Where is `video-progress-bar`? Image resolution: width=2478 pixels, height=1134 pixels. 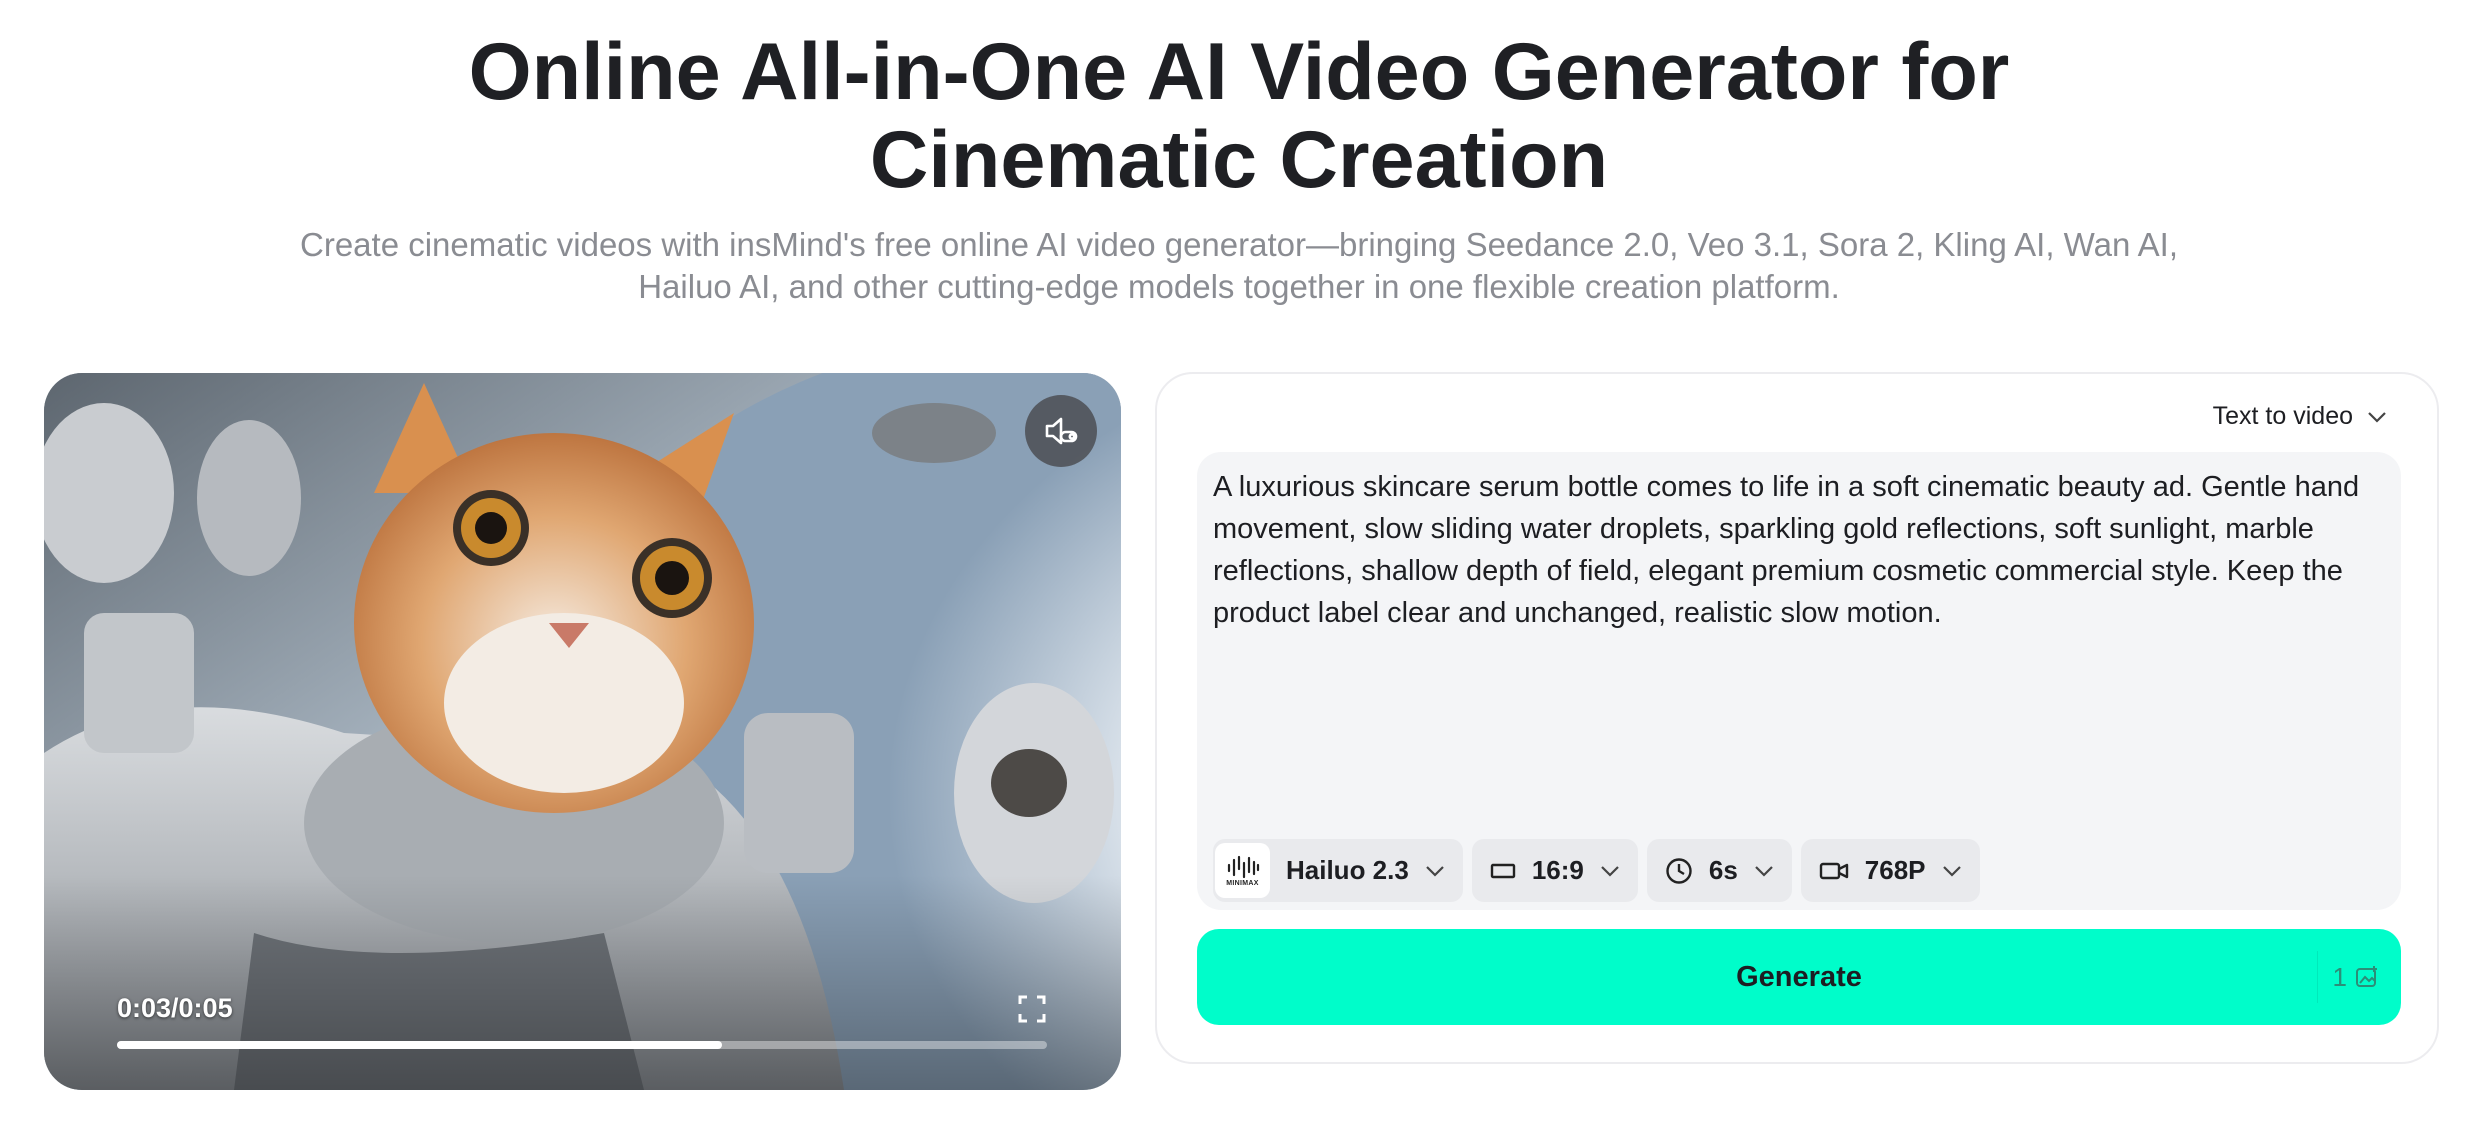 video-progress-bar is located at coordinates (582, 1045).